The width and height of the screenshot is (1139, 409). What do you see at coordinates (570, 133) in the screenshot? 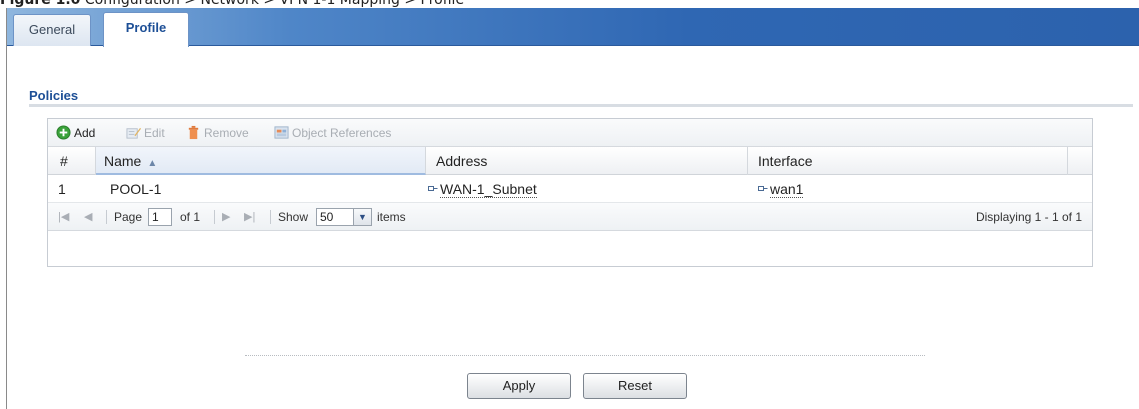
I see `table-toolbar: Add Edit Remove Object References` at bounding box center [570, 133].